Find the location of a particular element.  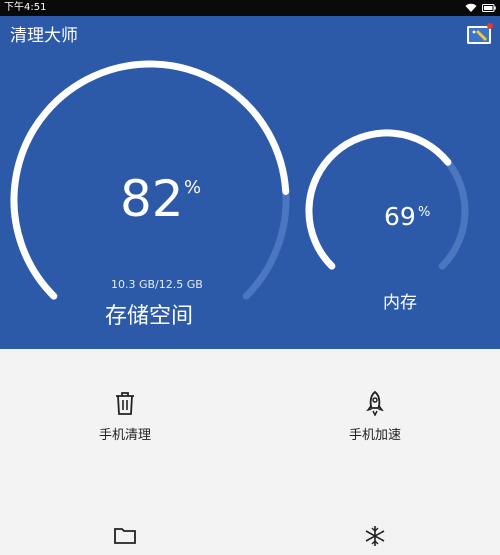

trash-icon is located at coordinates (125, 403).